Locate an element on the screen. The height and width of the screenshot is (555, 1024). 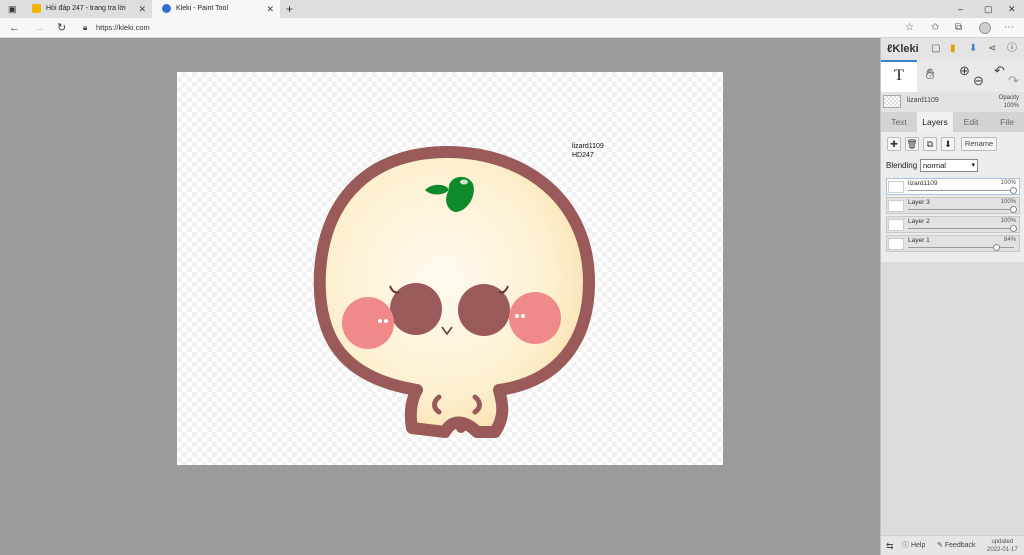
panel-bottom-bar: ⇆ ⓘ Help ✎ Feedback updated 2022-01-17 is located at coordinates (952, 545).